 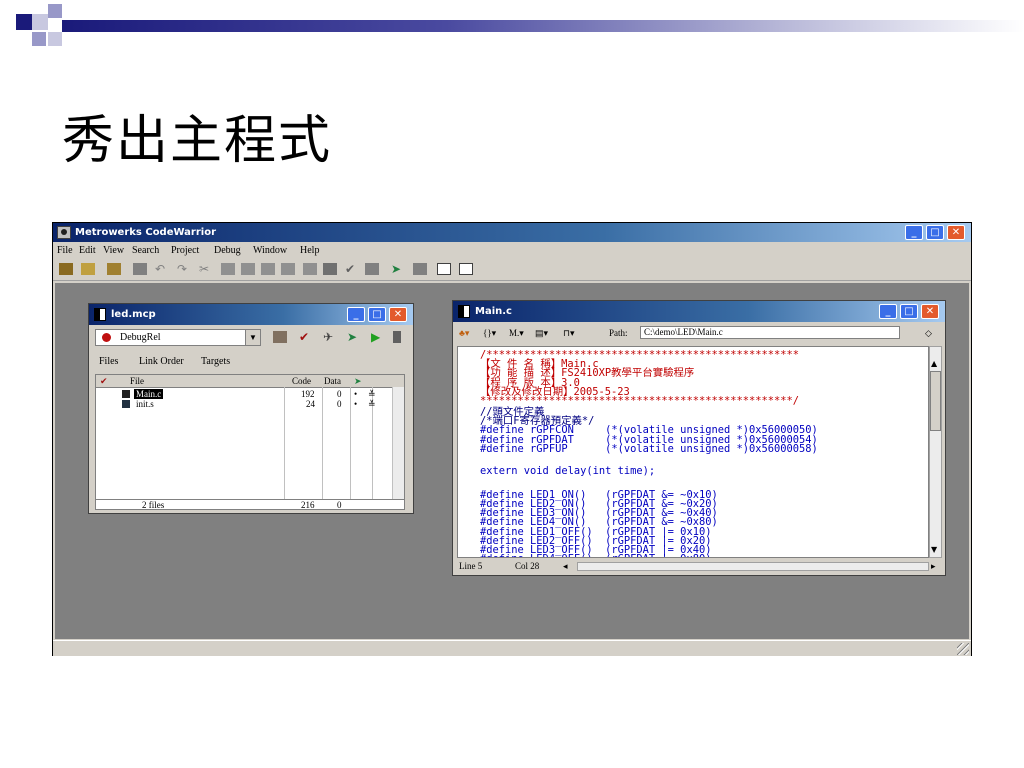 What do you see at coordinates (618, 333) in the screenshot?
I see `path-label: Path:` at bounding box center [618, 333].